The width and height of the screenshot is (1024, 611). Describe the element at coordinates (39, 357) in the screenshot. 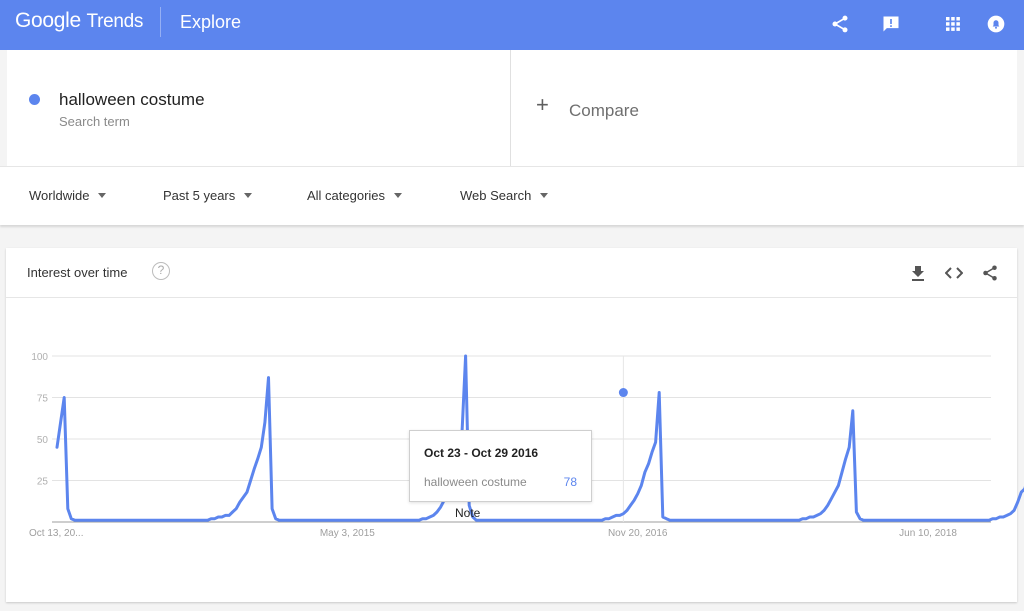

I see `y-tick-label: 100` at that location.